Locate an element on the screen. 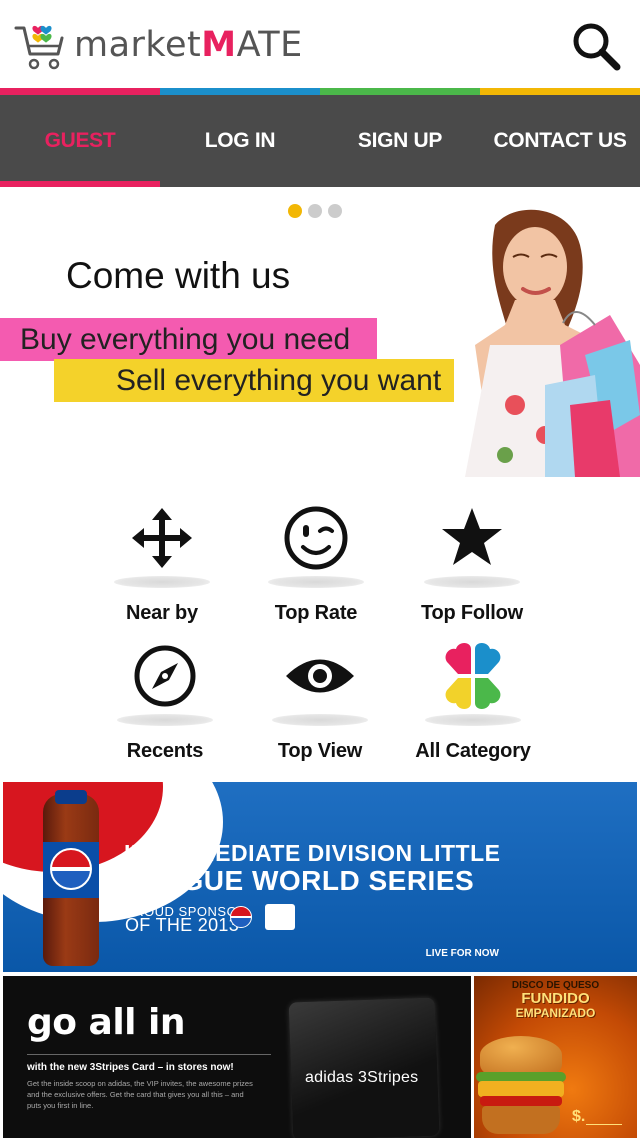 This screenshot has width=640, height=1138. feature-label: Near by is located at coordinates (162, 613).